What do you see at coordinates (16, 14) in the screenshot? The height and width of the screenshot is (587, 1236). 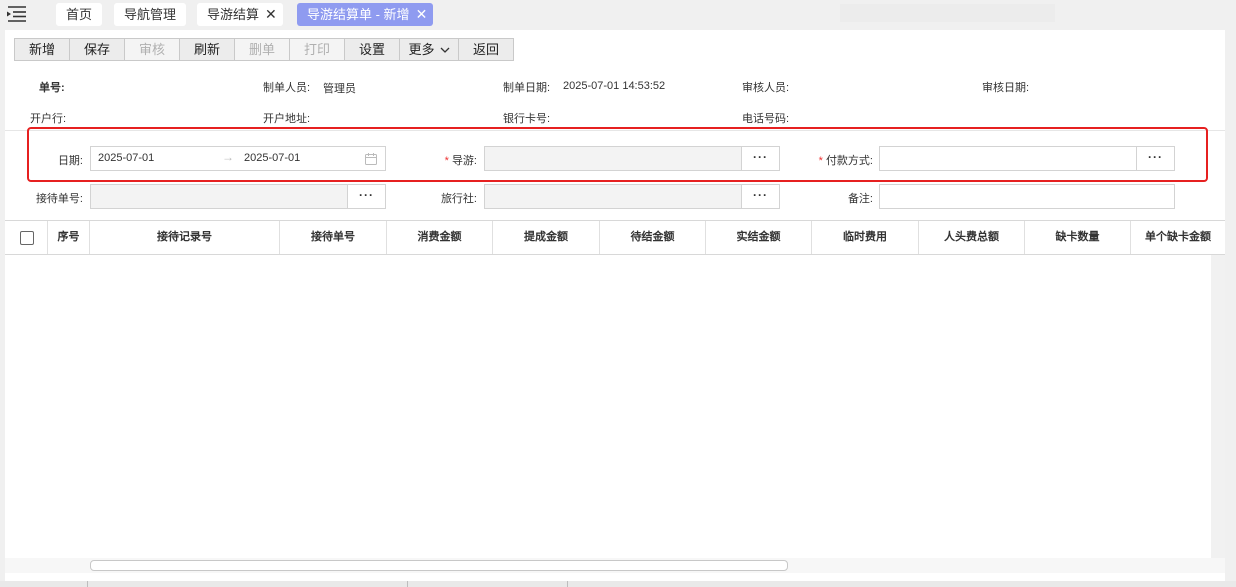 I see `menu-collapse-icon` at bounding box center [16, 14].